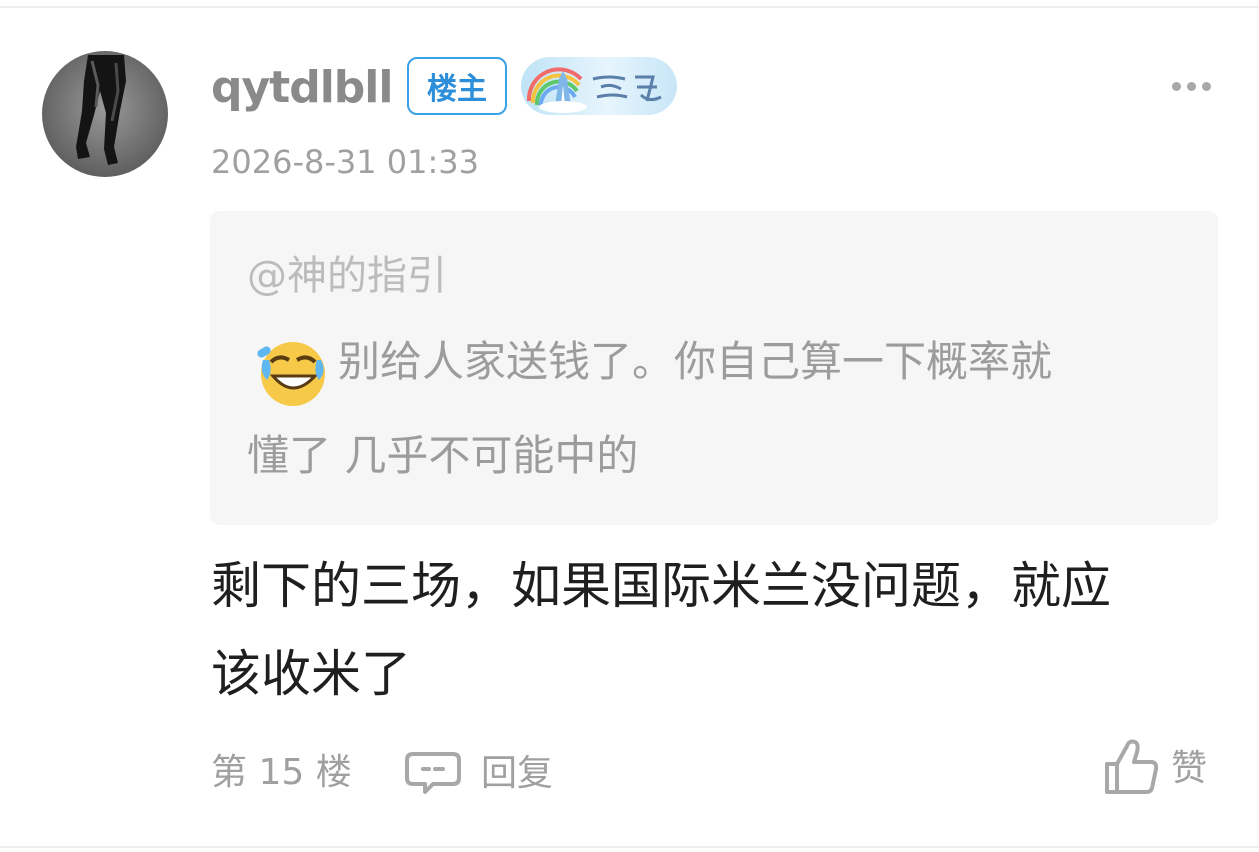  I want to click on reply-label: 回复, so click(517, 773).